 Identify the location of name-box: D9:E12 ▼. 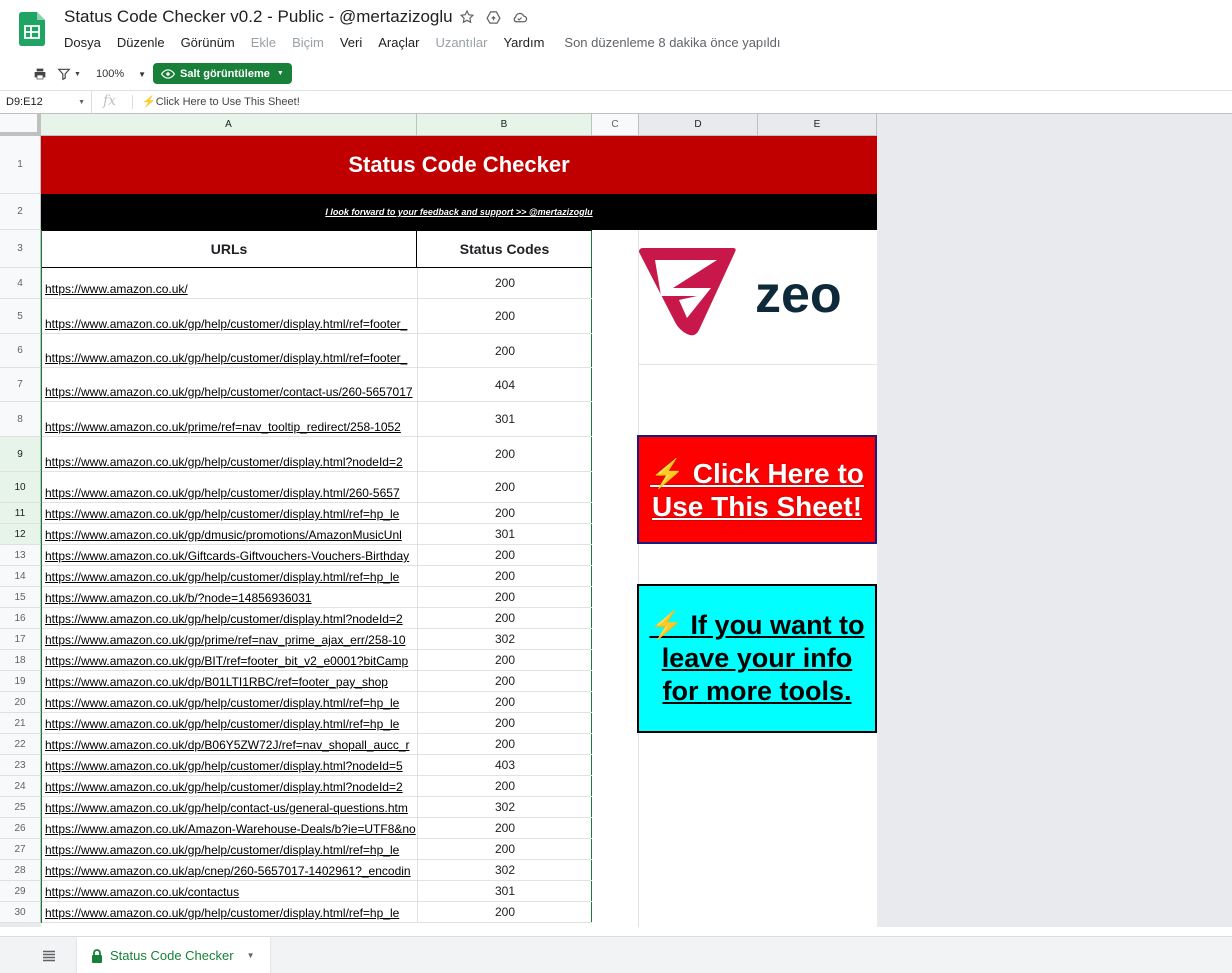
(46, 102).